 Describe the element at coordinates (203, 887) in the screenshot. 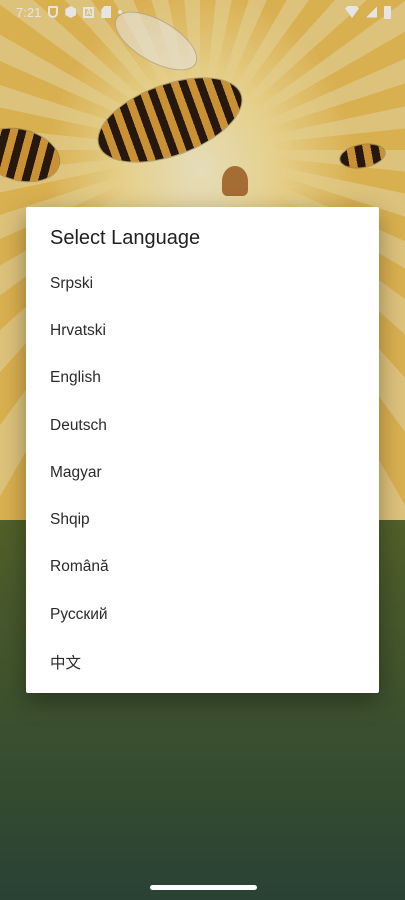

I see `home-indicator` at that location.